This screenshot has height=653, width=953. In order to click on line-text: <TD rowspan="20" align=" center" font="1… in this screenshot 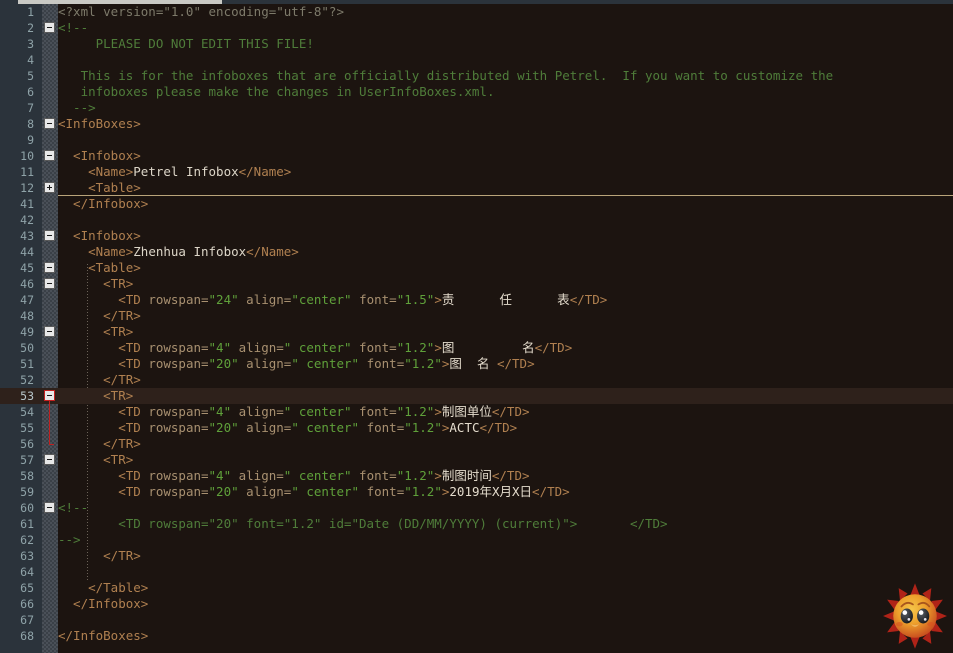, I will do `click(287, 428)`.